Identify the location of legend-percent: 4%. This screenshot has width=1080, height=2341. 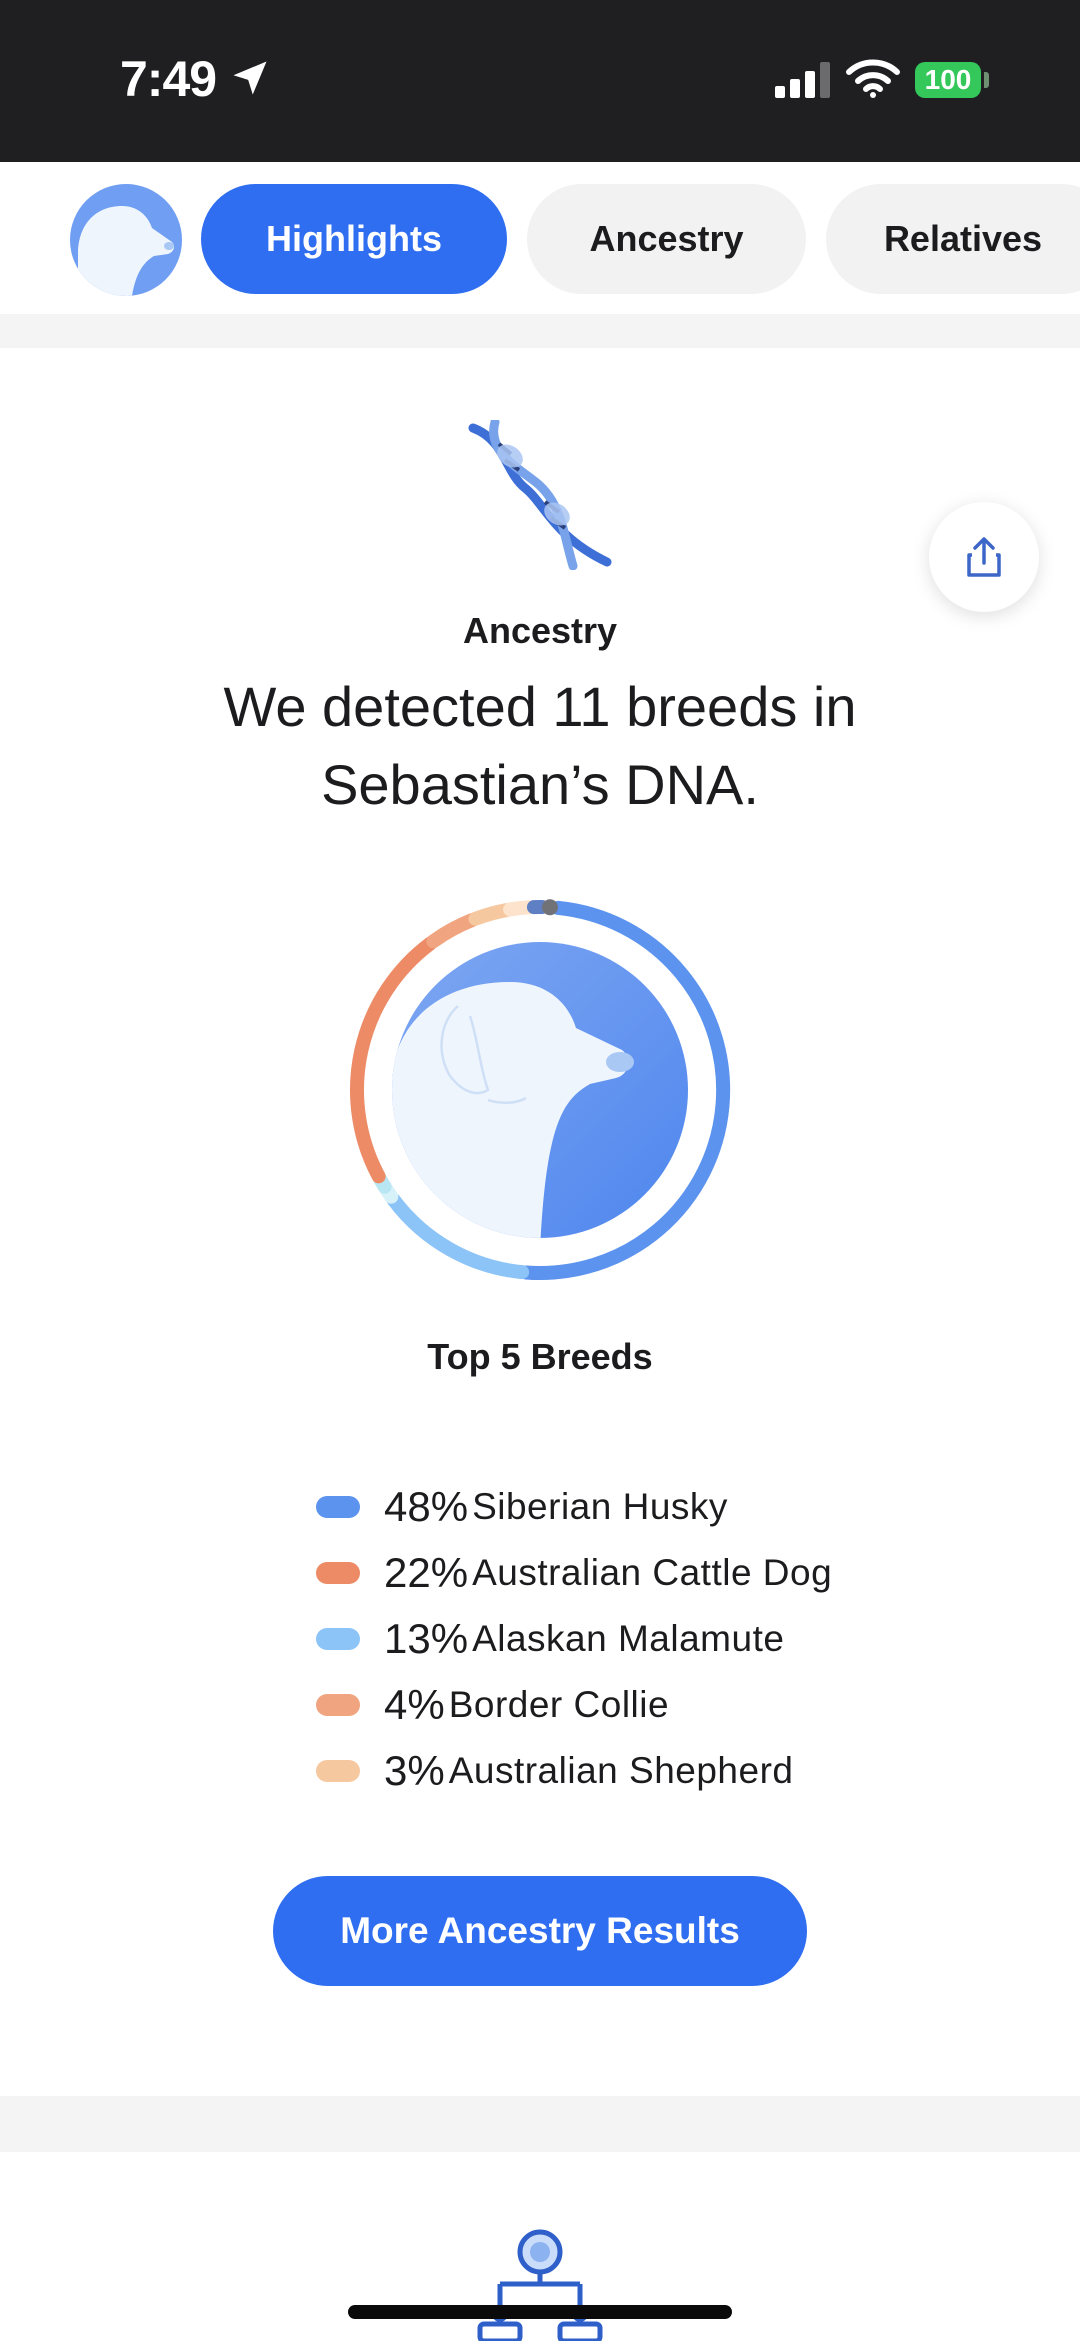
(414, 1704).